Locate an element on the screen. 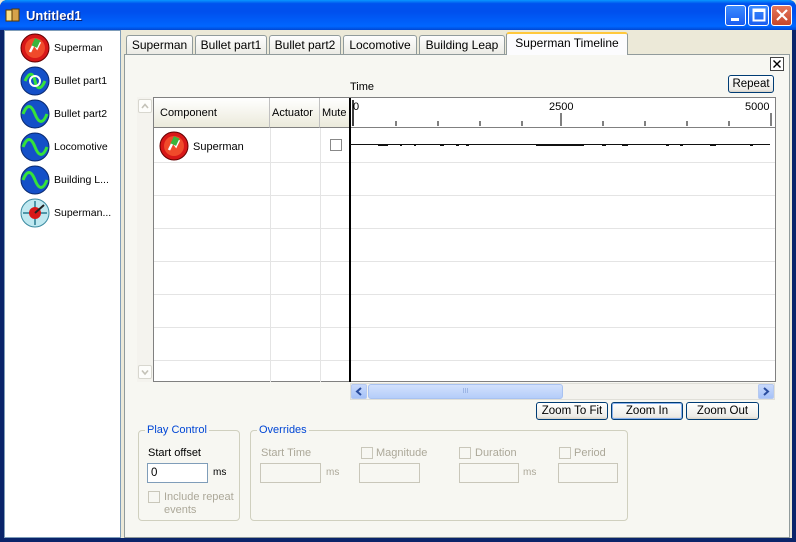  duration-checkbox is located at coordinates (465, 453).